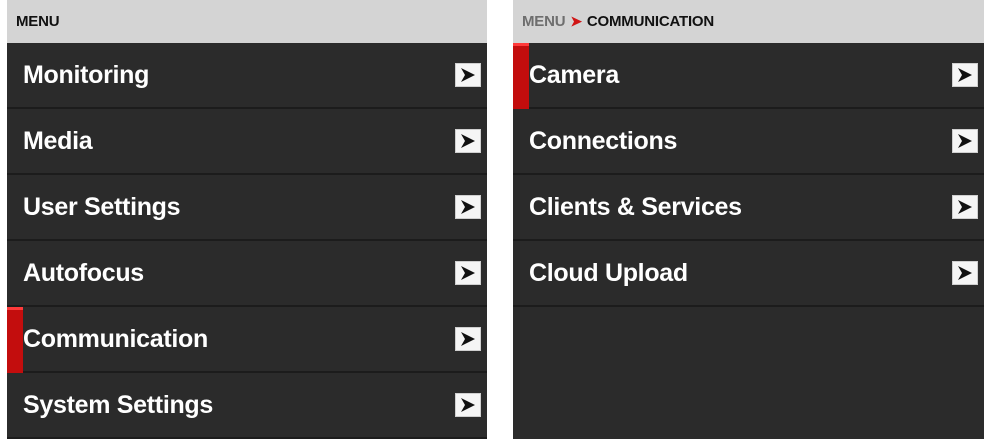 Image resolution: width=984 pixels, height=439 pixels. Describe the element at coordinates (247, 208) in the screenshot. I see `menu-item-user-settings: User Settings` at that location.